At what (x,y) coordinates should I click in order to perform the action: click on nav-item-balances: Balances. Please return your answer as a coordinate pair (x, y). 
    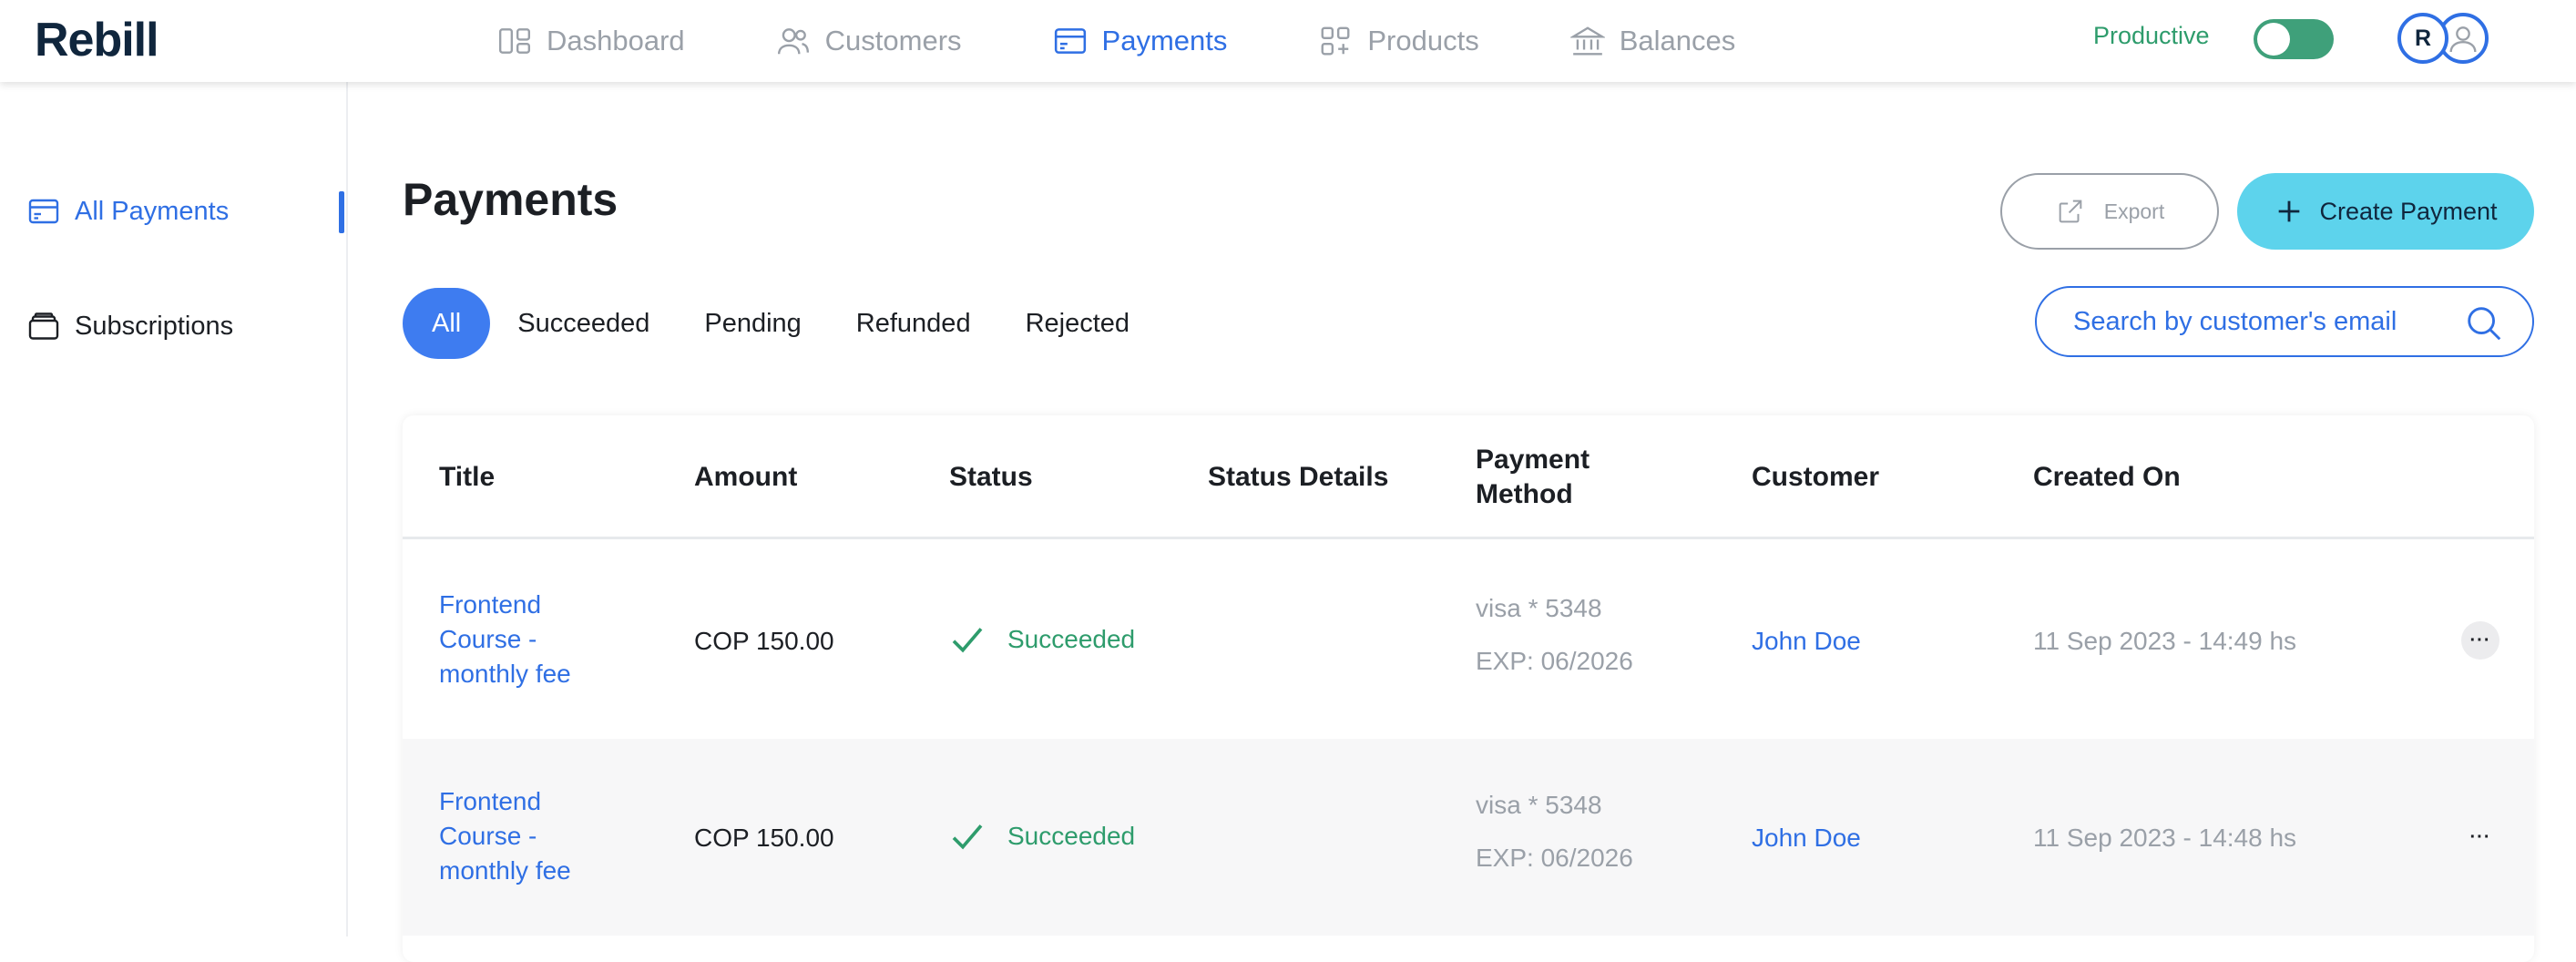
    Looking at the image, I should click on (1653, 41).